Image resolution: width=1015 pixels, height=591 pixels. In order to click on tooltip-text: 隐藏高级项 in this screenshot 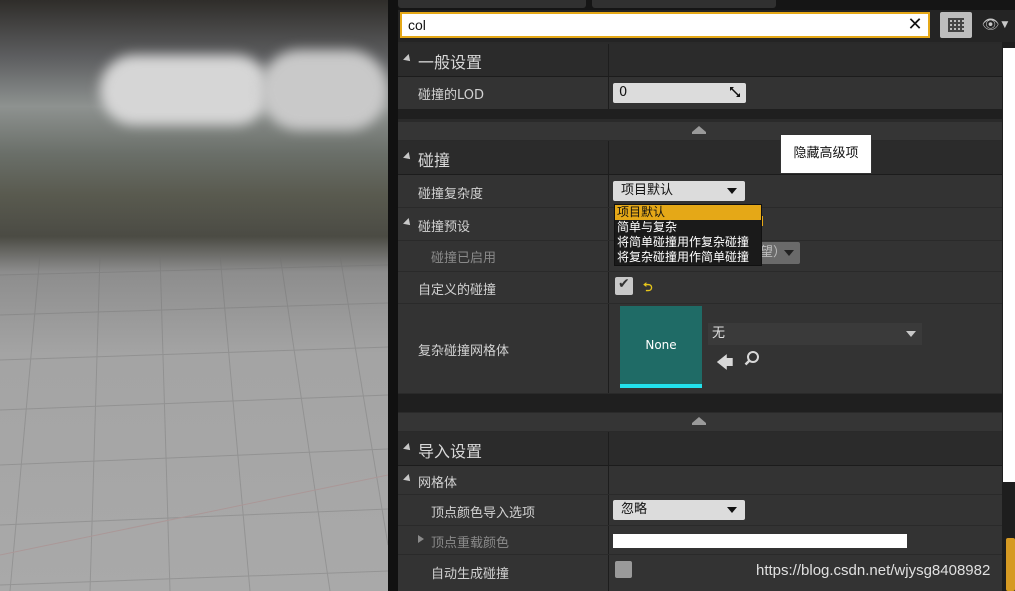, I will do `click(826, 153)`.